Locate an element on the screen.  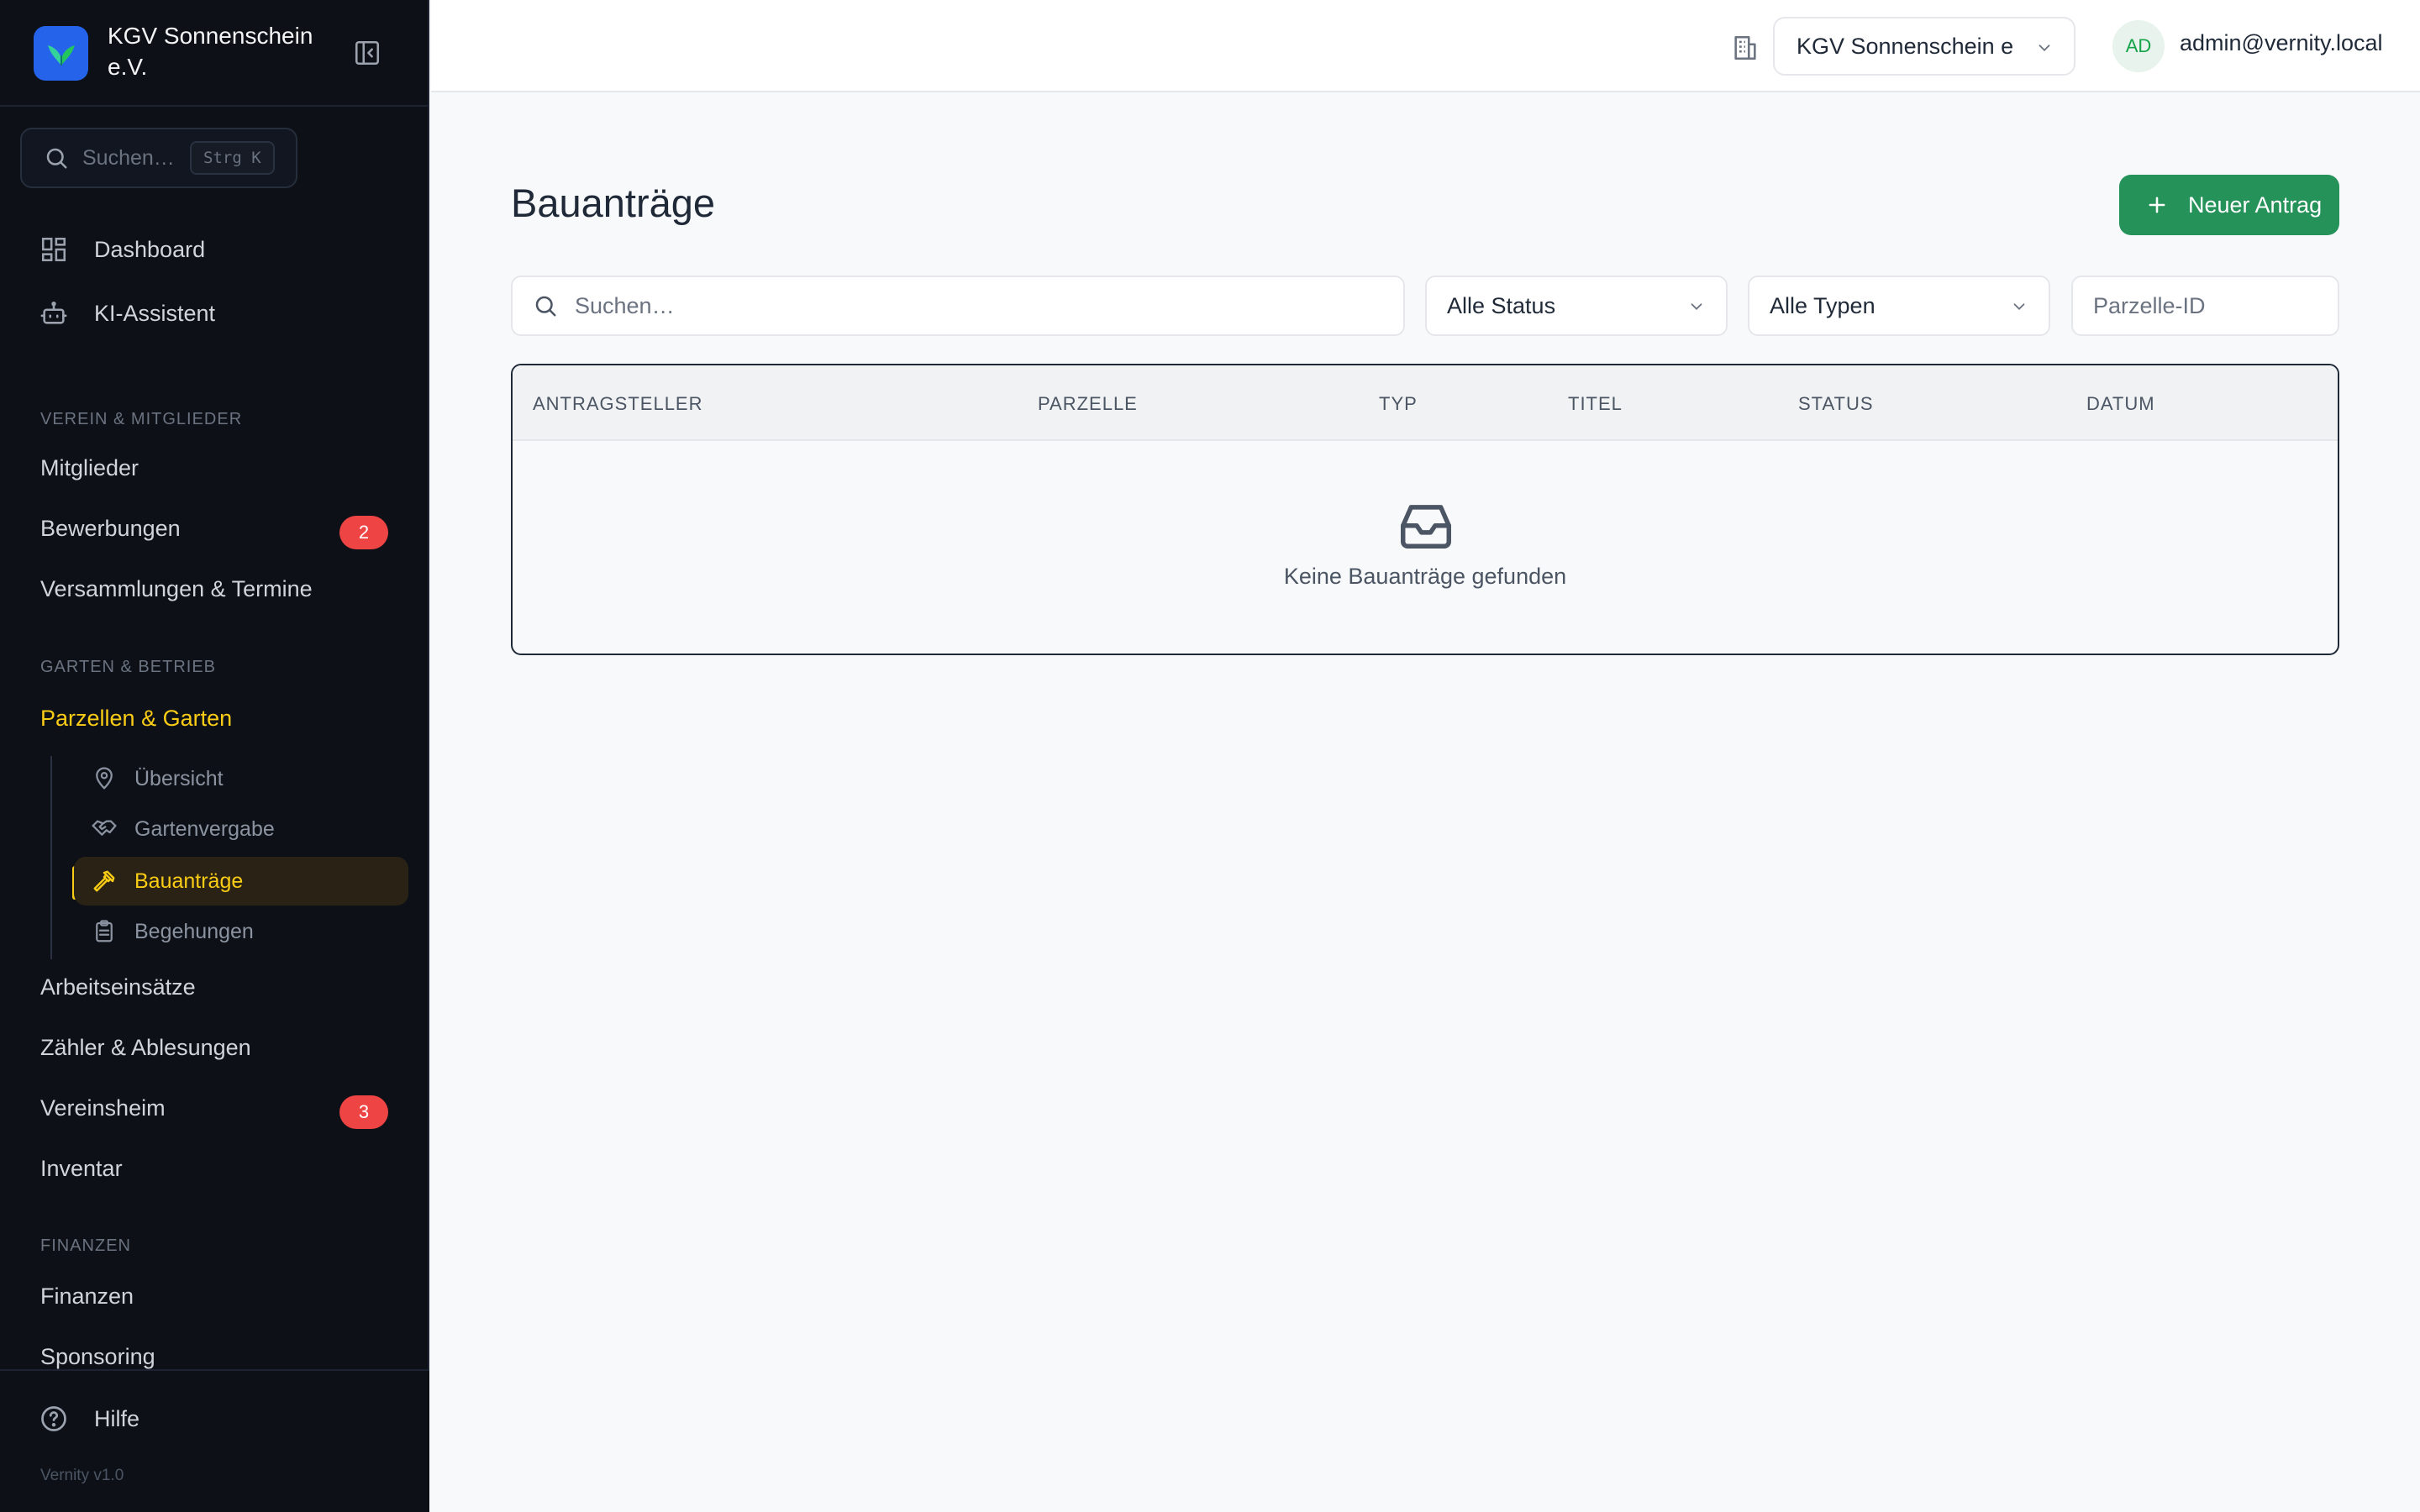
parcel-id-field is located at coordinates (2205, 306).